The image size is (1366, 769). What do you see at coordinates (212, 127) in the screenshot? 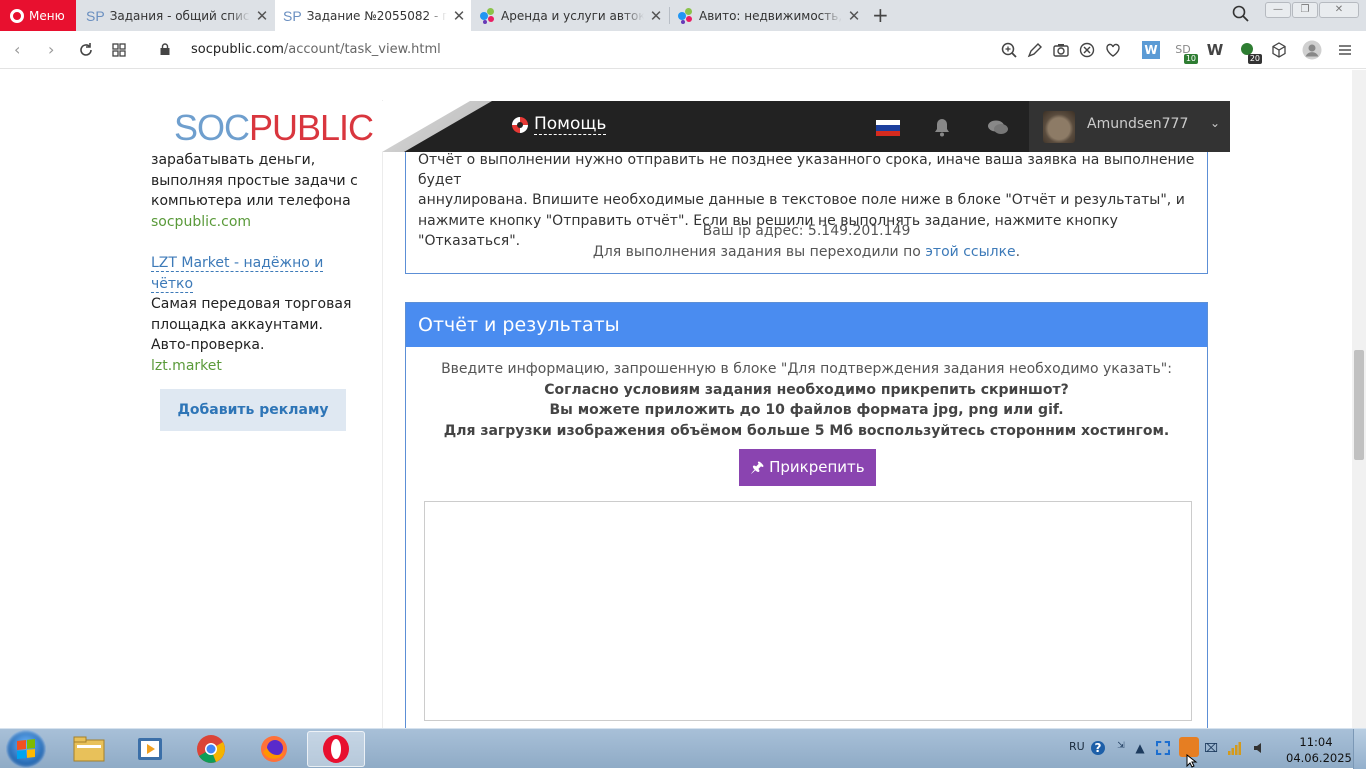
I see `logo-soc-text: SOC` at bounding box center [212, 127].